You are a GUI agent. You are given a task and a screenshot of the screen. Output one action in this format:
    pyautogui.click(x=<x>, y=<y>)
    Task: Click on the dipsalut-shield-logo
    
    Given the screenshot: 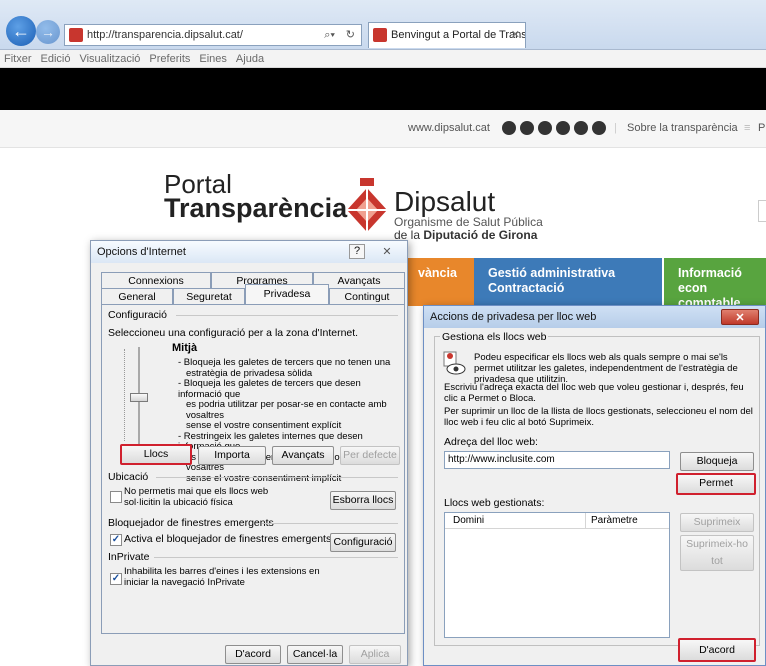 What is the action you would take?
    pyautogui.click(x=367, y=205)
    